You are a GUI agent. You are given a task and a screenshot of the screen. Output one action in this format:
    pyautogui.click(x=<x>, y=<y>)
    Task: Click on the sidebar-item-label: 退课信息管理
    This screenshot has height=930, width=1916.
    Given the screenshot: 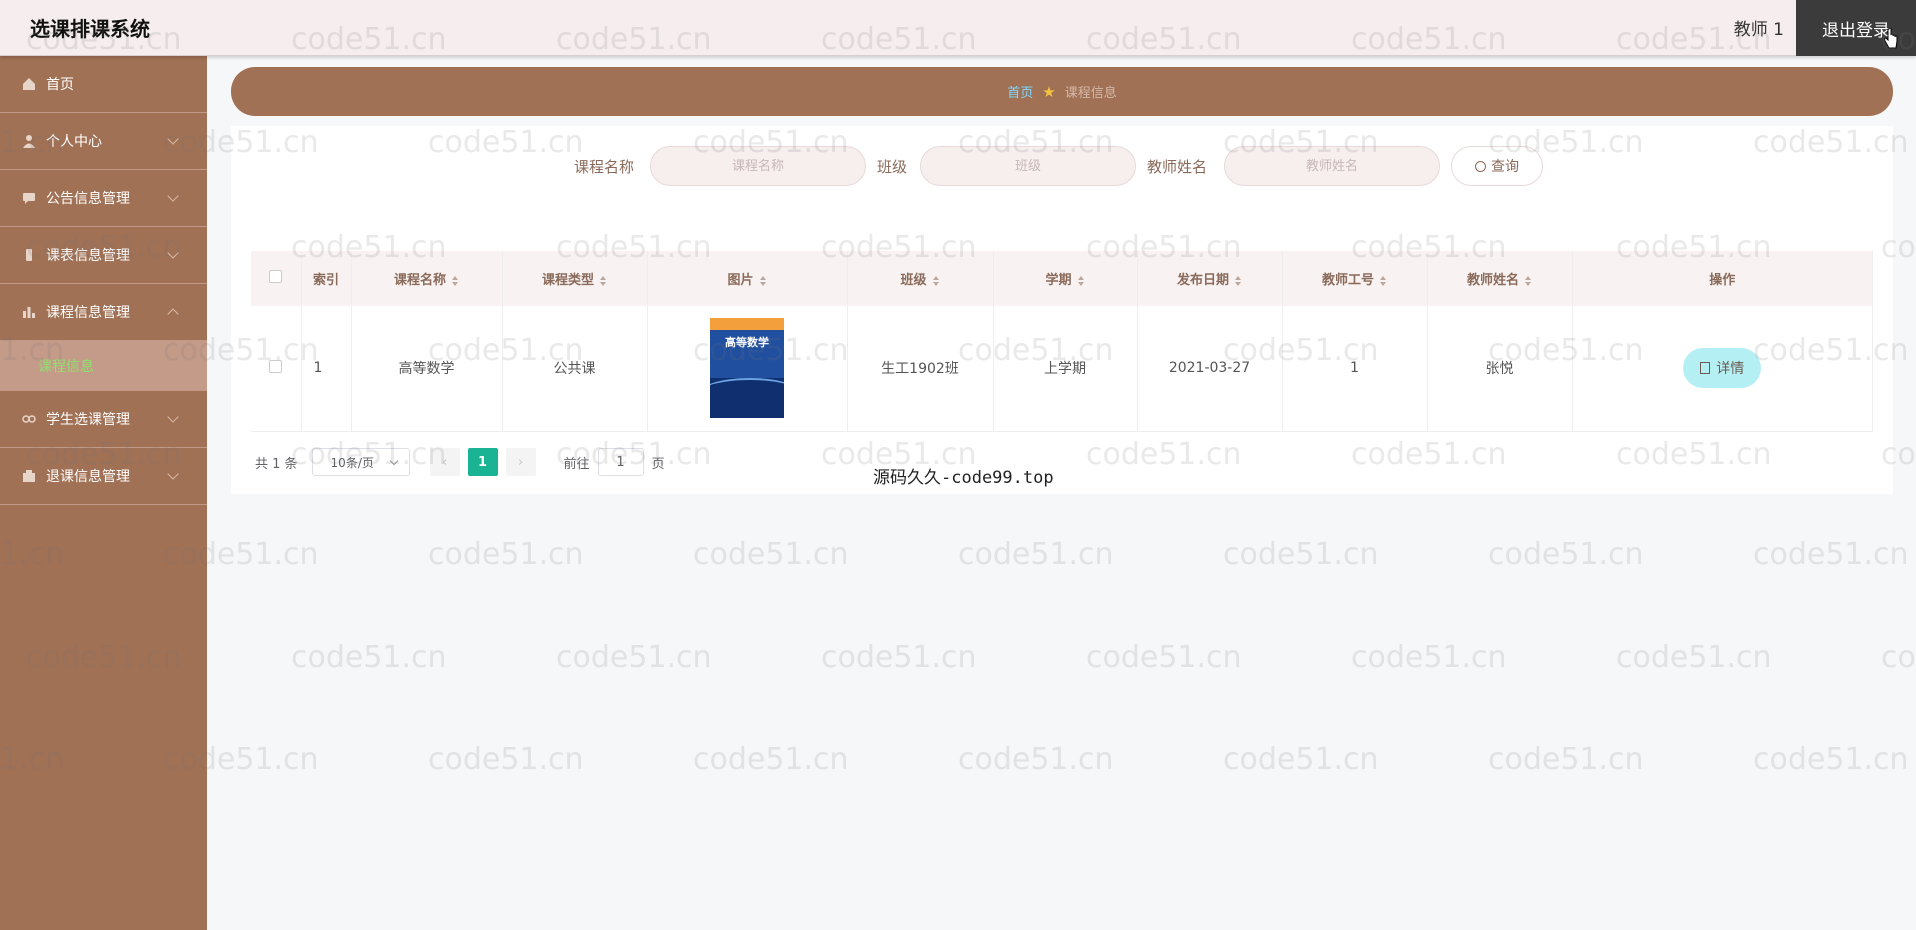 What is the action you would take?
    pyautogui.click(x=88, y=477)
    